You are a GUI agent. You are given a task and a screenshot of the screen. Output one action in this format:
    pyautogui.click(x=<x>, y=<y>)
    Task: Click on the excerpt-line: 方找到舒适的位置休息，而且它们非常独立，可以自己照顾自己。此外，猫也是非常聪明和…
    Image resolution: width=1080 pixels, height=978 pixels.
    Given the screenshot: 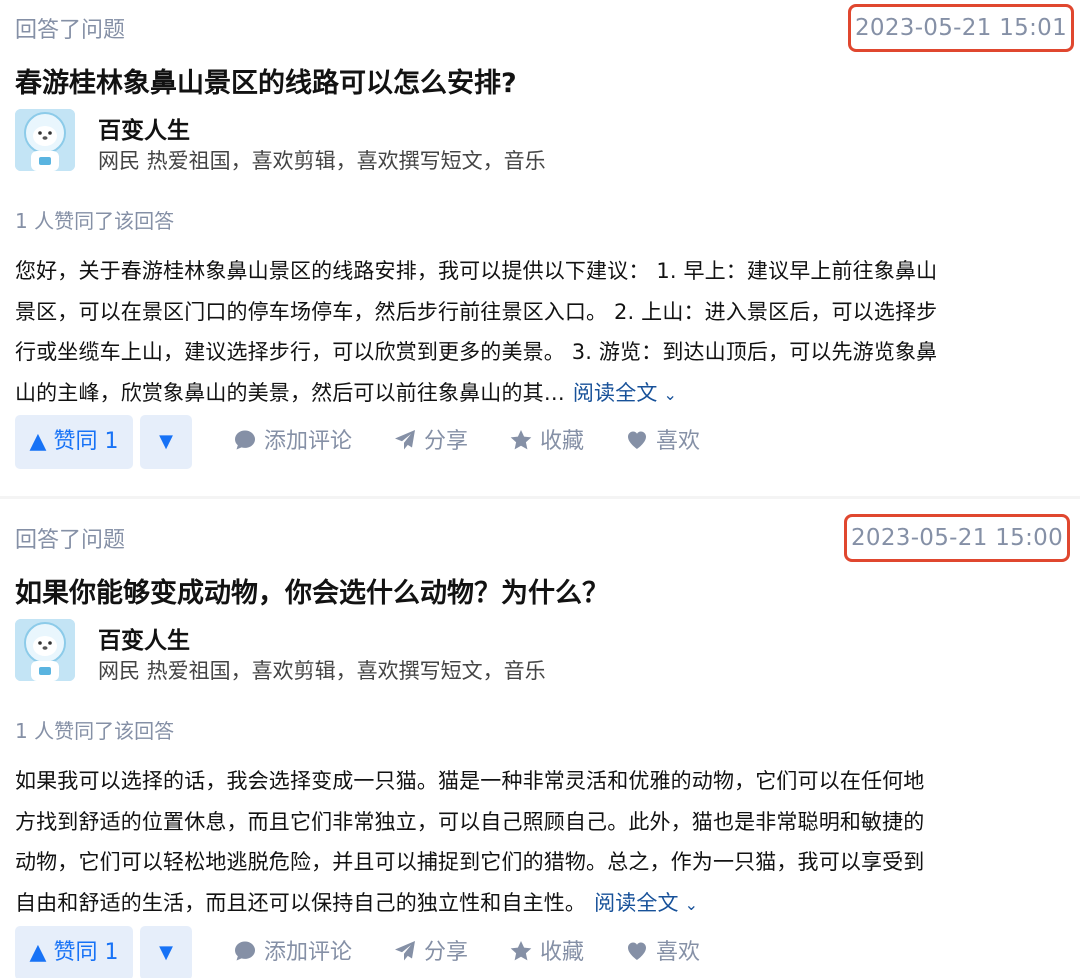 What is the action you would take?
    pyautogui.click(x=470, y=821)
    